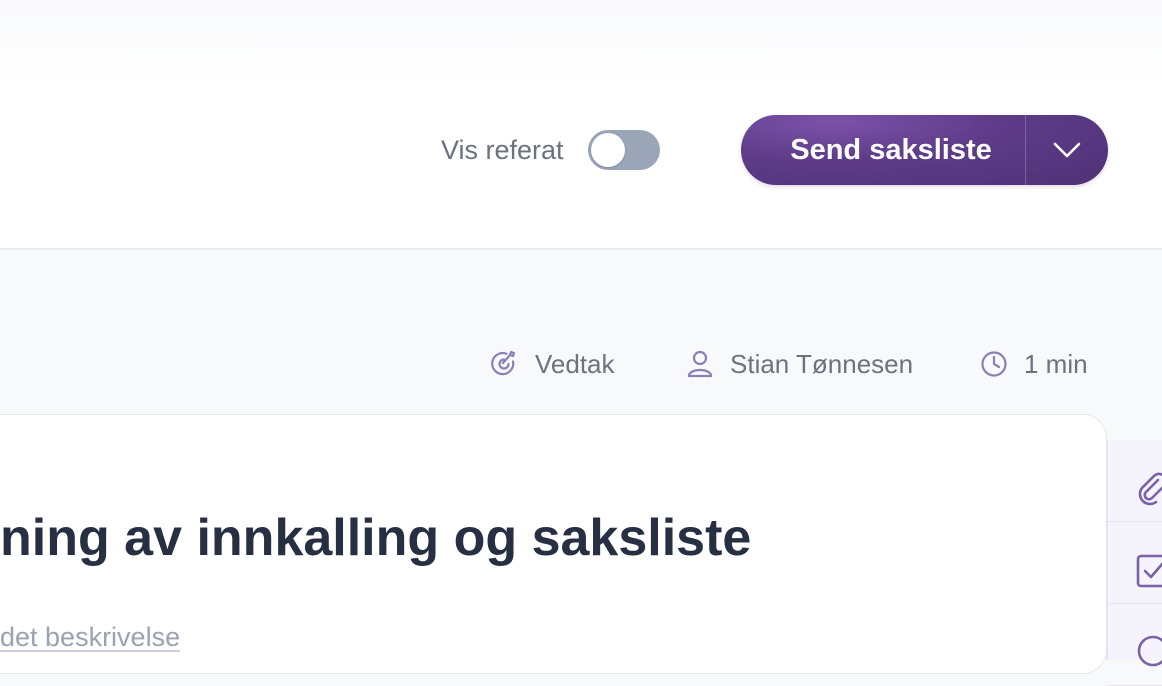 Image resolution: width=1162 pixels, height=686 pixels. What do you see at coordinates (1149, 571) in the screenshot?
I see `checkbox-icon` at bounding box center [1149, 571].